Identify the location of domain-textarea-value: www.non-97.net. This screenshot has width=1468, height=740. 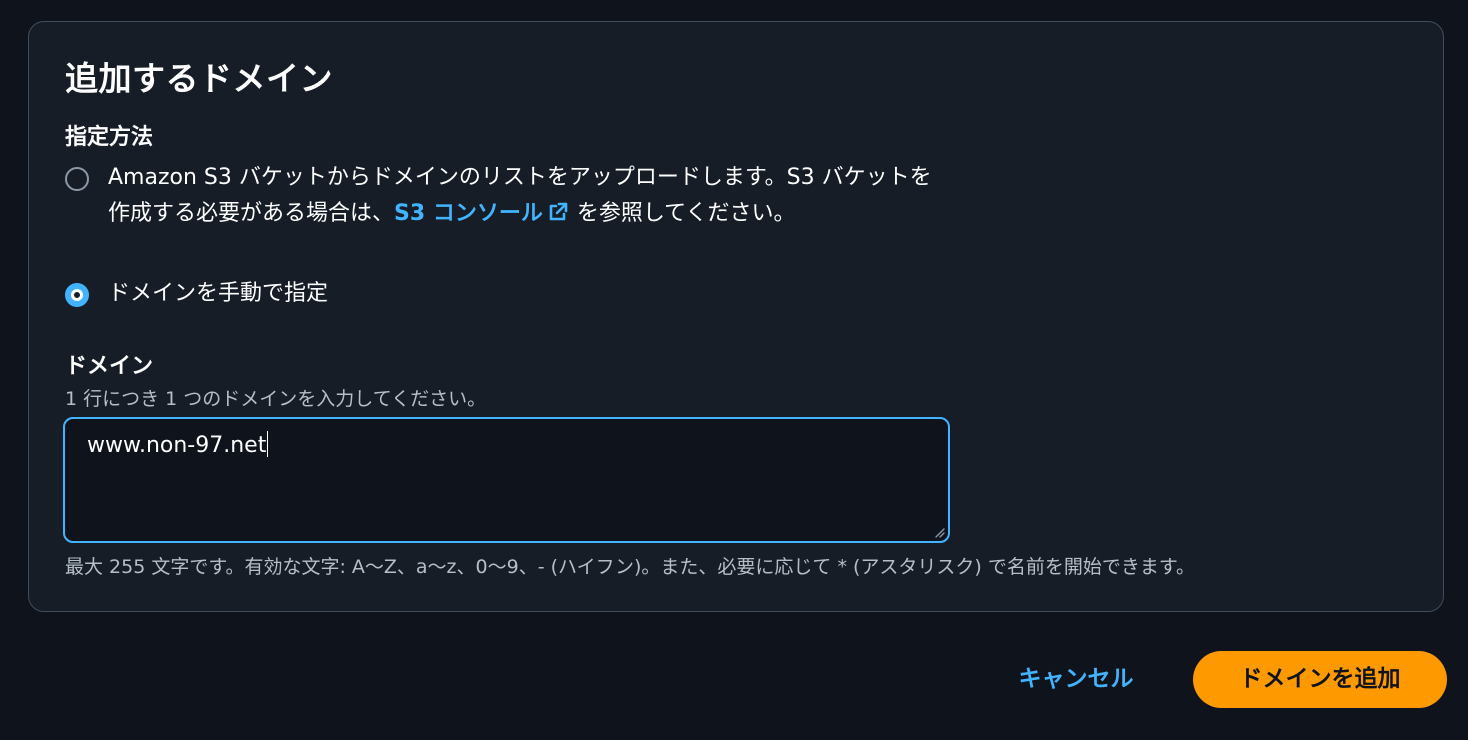
(177, 445).